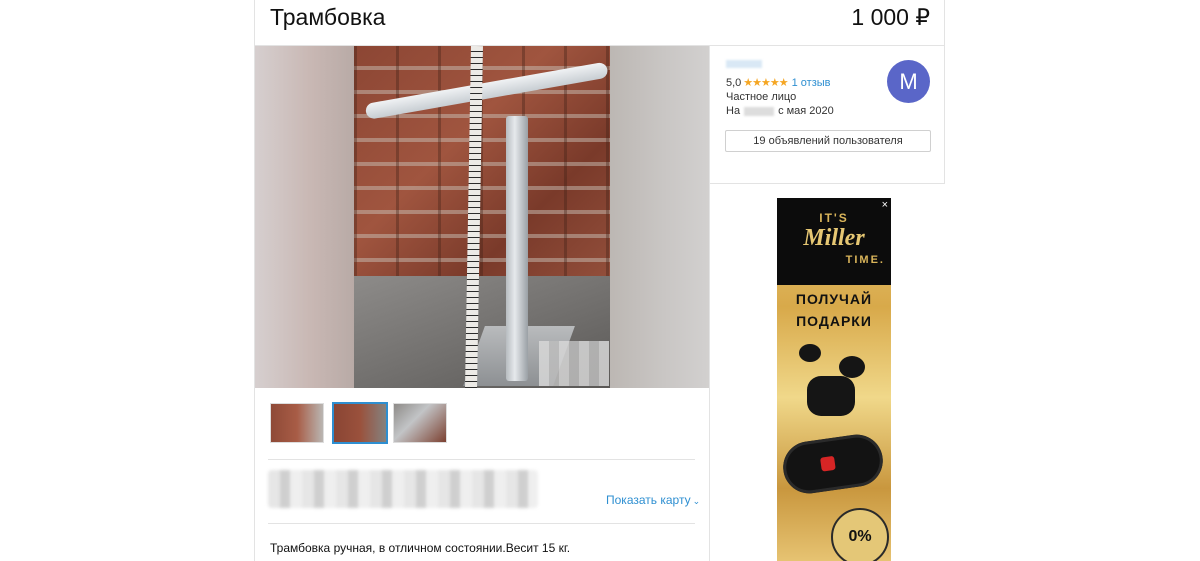 The width and height of the screenshot is (1200, 561). Describe the element at coordinates (810, 353) in the screenshot. I see `earbud-left` at that location.